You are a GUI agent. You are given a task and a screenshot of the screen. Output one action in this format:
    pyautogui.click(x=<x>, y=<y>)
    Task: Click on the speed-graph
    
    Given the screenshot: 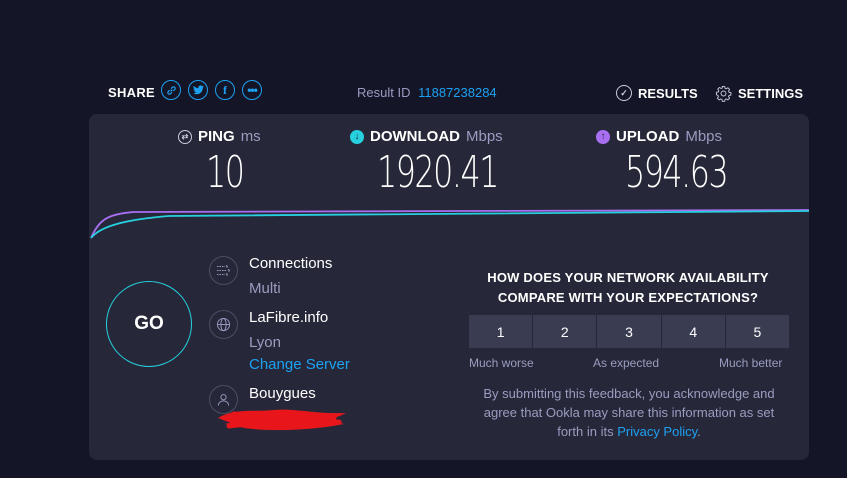 What is the action you would take?
    pyautogui.click(x=449, y=224)
    